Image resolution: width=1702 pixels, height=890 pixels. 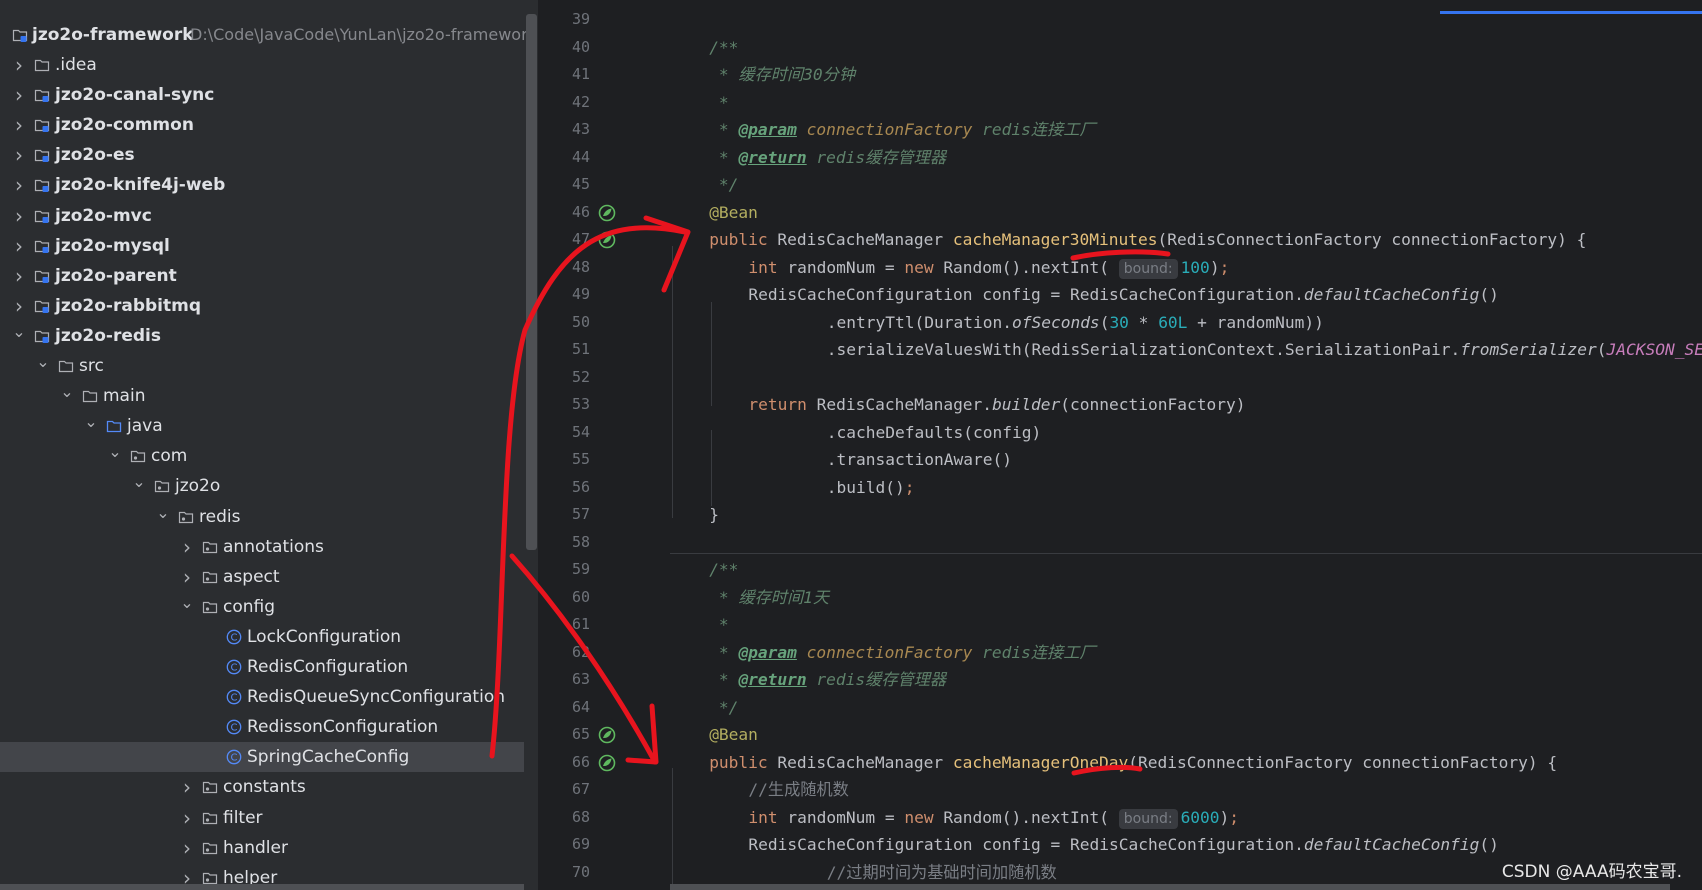 I want to click on indent-guide, so click(x=711, y=354).